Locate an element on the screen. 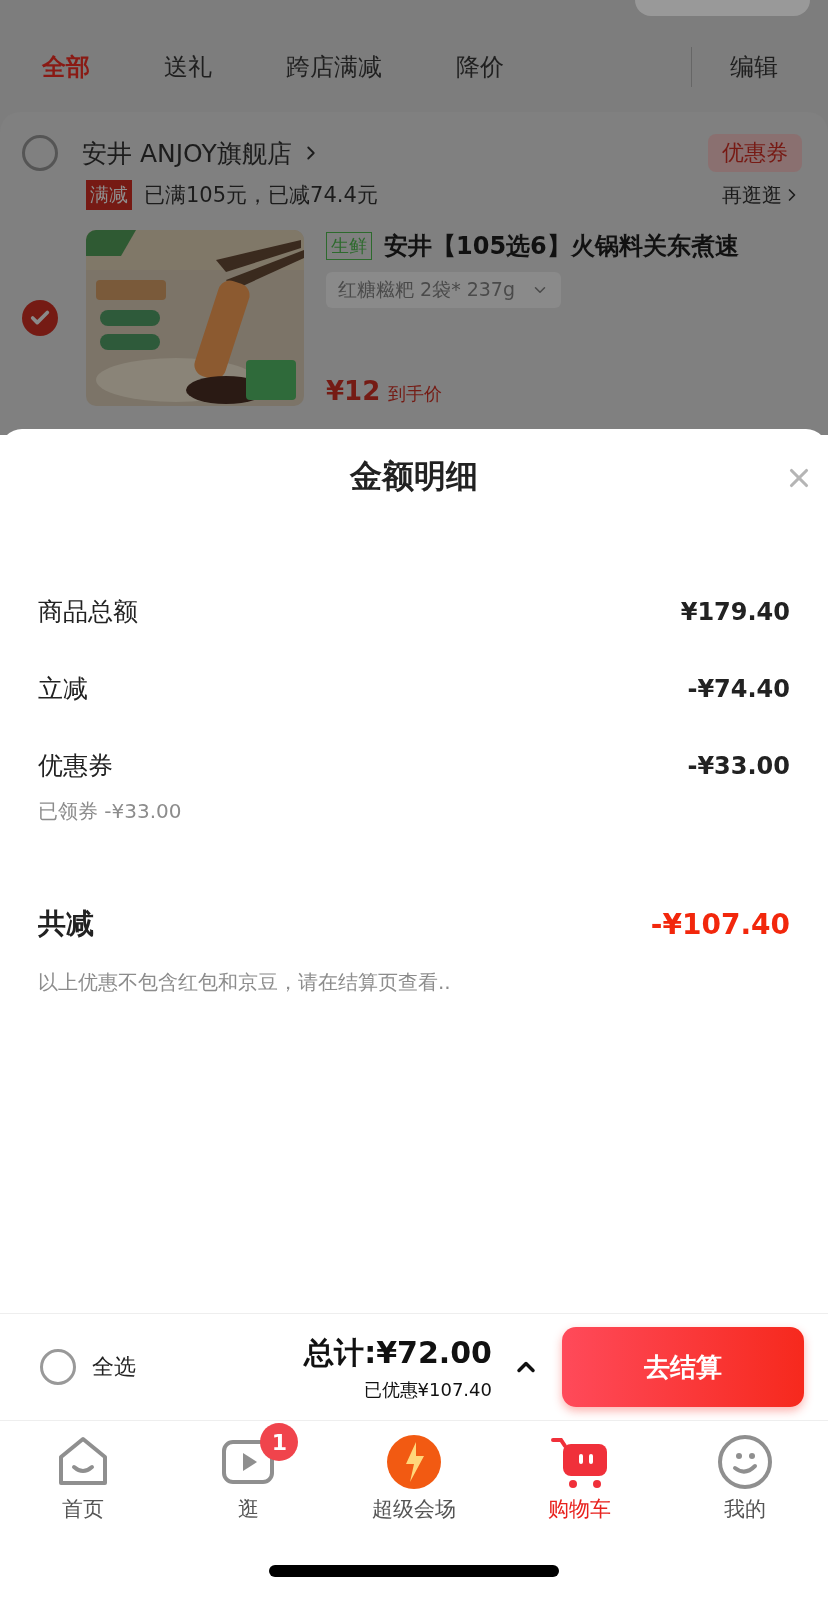 Image resolution: width=828 pixels, height=1619 pixels. nav-tab: 首页 is located at coordinates (83, 1476).